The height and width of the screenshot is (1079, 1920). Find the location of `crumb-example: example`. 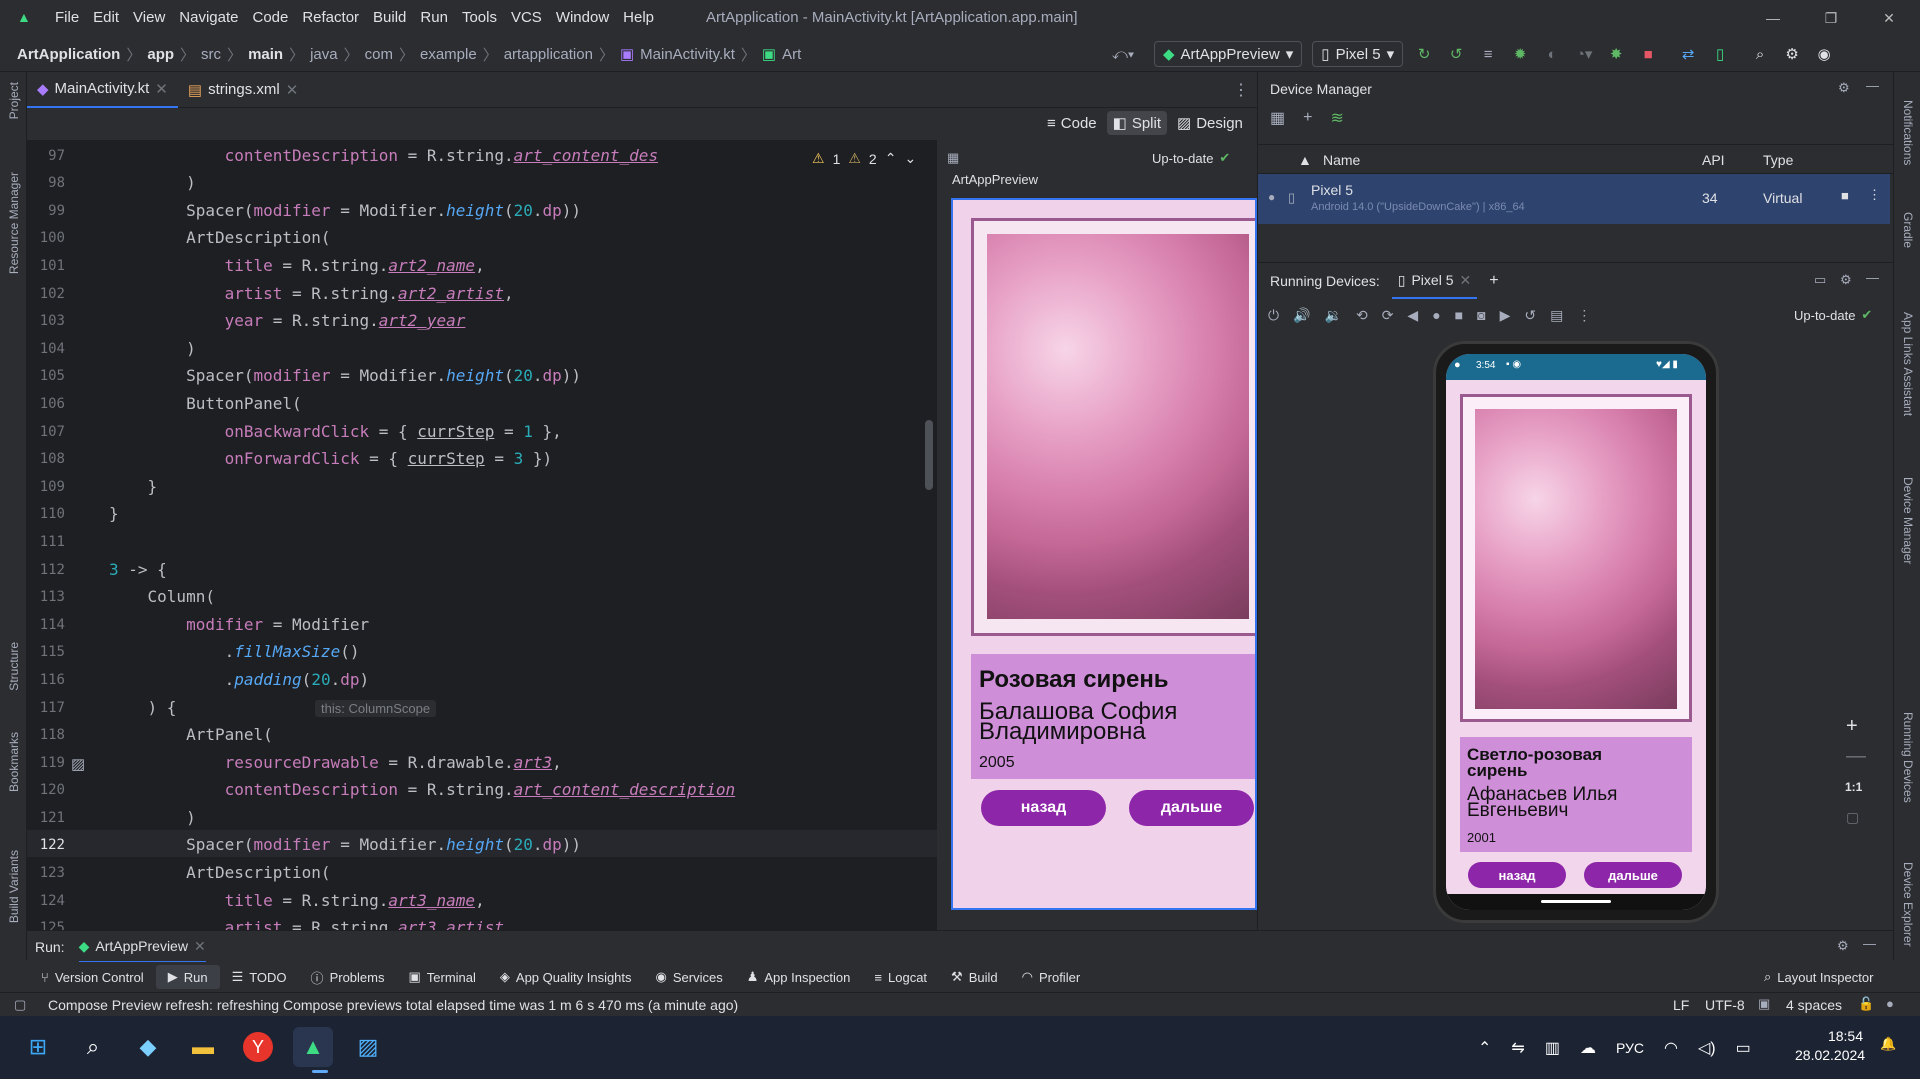

crumb-example: example is located at coordinates (448, 54).